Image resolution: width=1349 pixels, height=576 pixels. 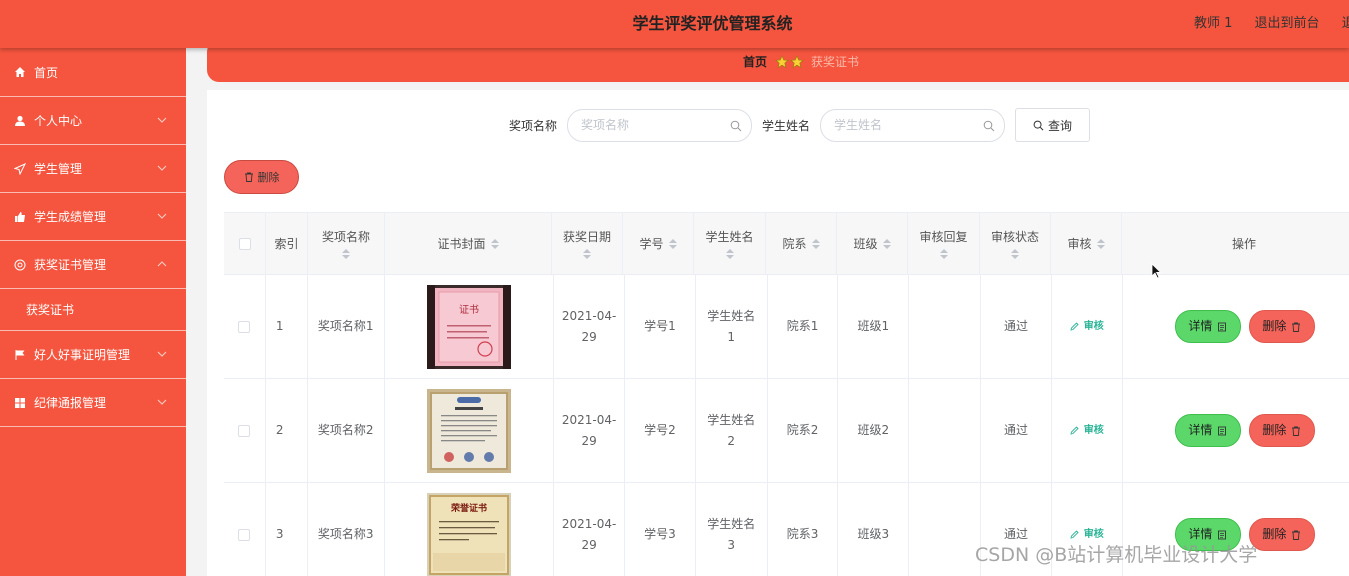 I want to click on detail-button-label: 详情, so click(x=1200, y=326).